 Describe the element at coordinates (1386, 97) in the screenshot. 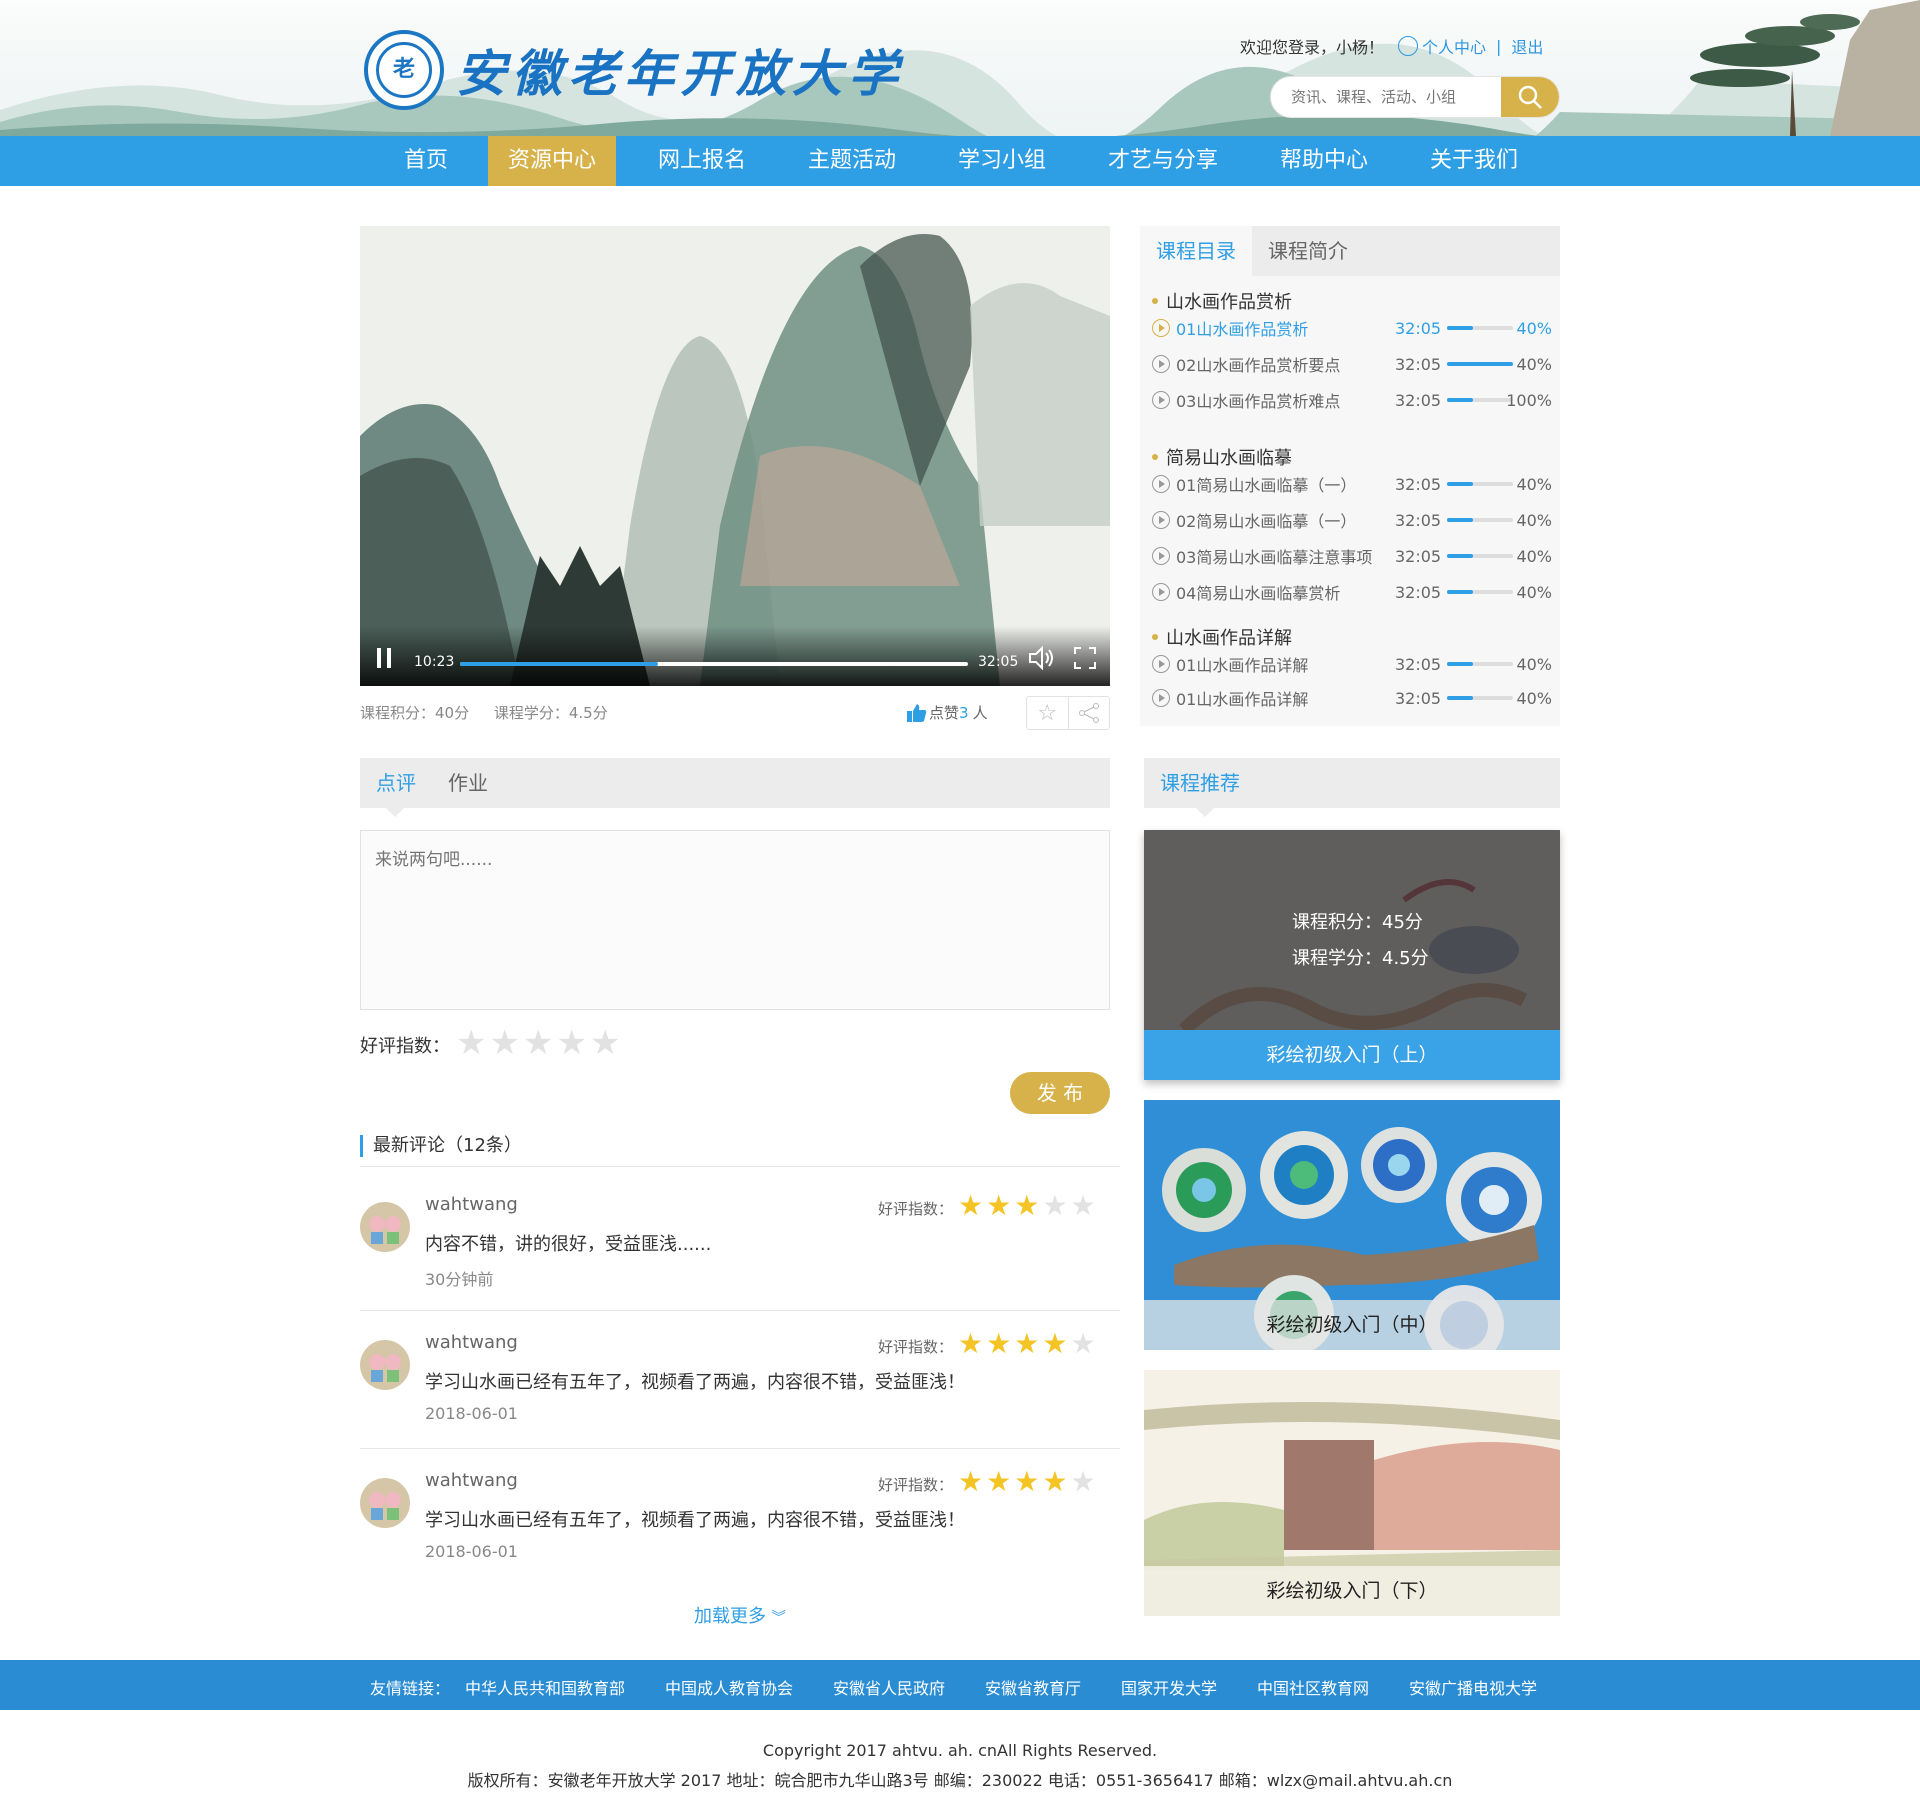

I see `search-input` at that location.